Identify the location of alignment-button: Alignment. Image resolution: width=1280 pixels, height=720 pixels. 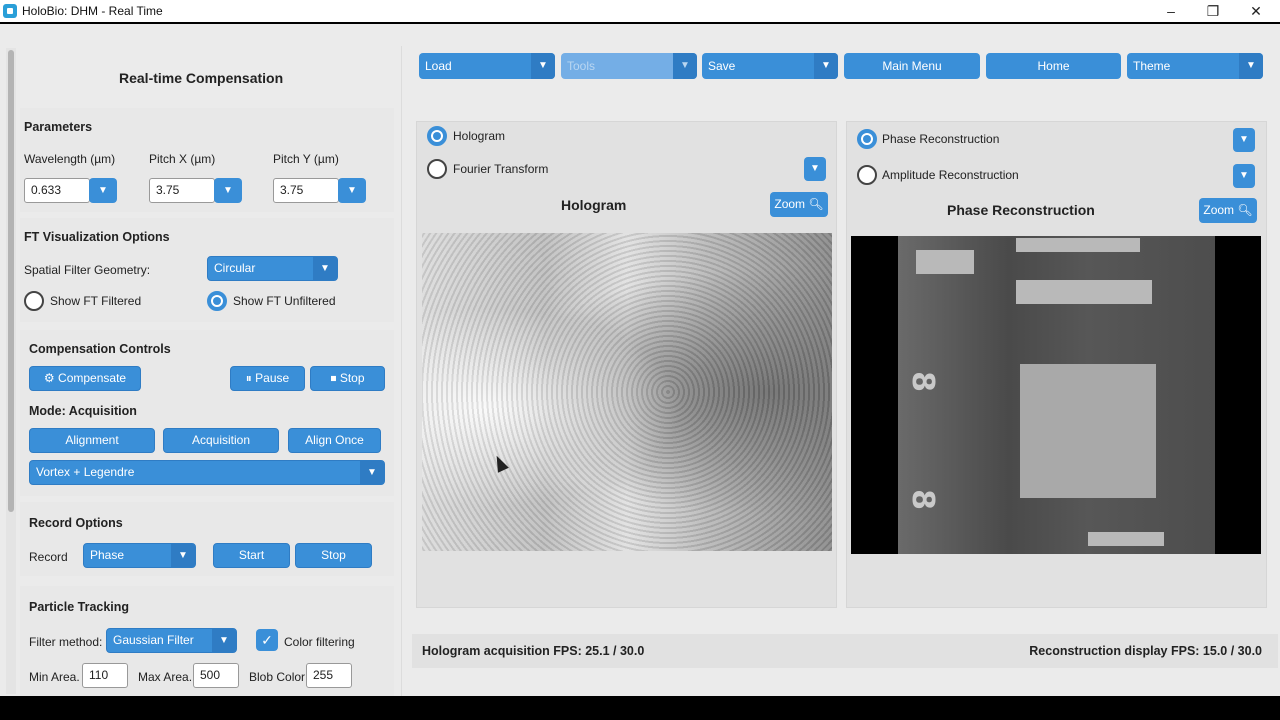
(92, 440).